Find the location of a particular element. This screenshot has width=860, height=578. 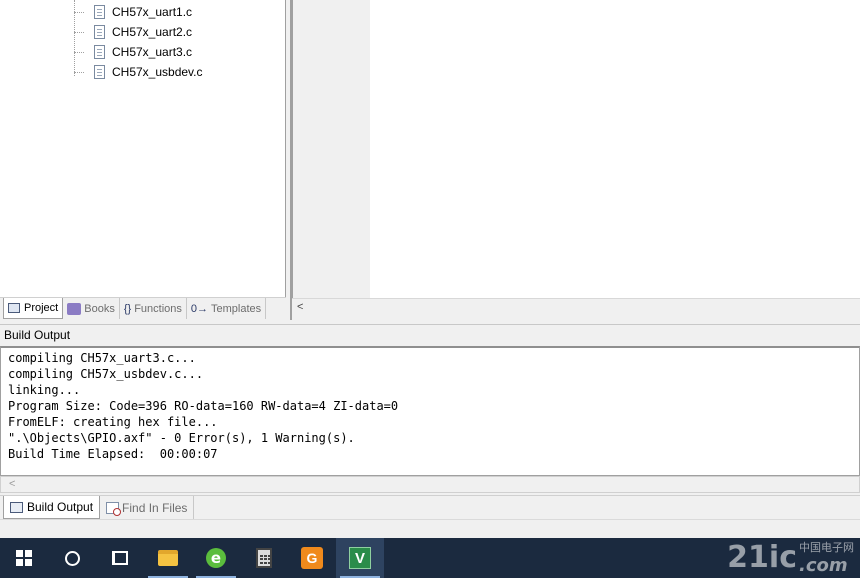

tab-templates: 0→ Templates is located at coordinates (227, 308).